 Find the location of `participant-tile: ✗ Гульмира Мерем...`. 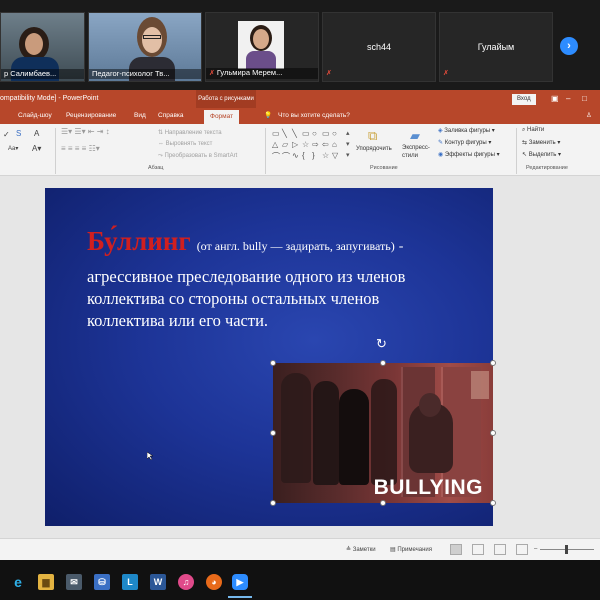

participant-tile: ✗ Гульмира Мерем... is located at coordinates (262, 47).